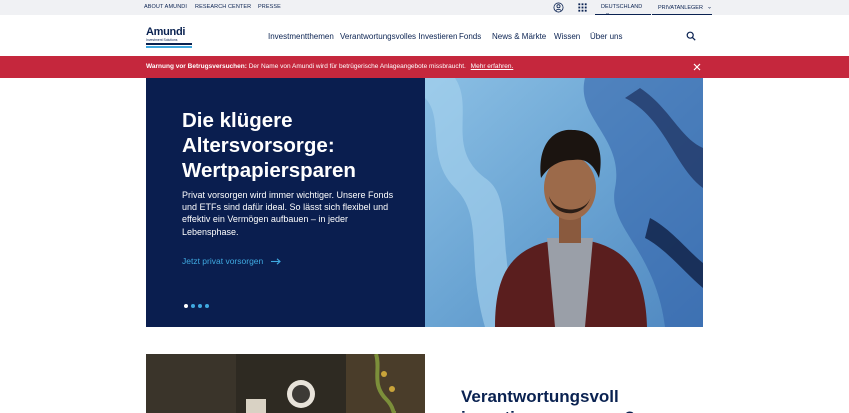  Describe the element at coordinates (398, 36) in the screenshot. I see `nav-verantwortungsvolles-investieren: Verantwortungsvolles Investieren` at that location.